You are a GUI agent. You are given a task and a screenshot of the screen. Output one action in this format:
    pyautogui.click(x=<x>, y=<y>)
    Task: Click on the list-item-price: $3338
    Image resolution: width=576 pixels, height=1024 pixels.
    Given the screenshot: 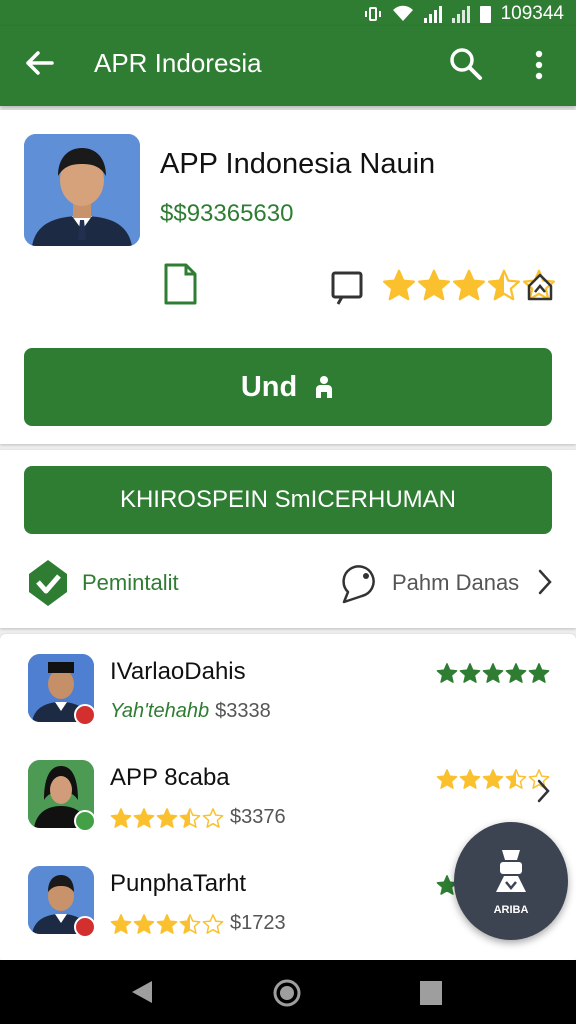 What is the action you would take?
    pyautogui.click(x=243, y=711)
    